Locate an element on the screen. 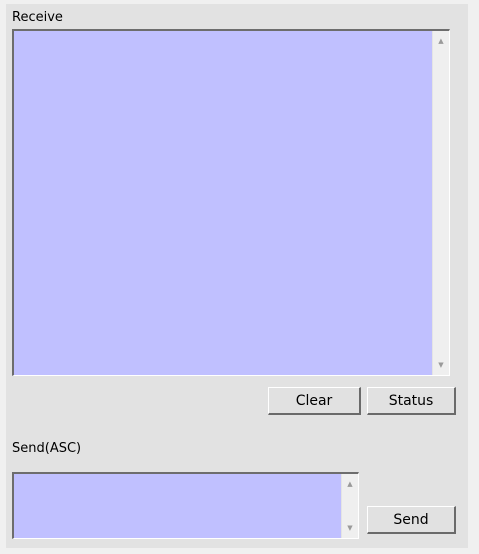 The image size is (479, 554). receive-scrollbar: ▲ ▼ is located at coordinates (440, 203).